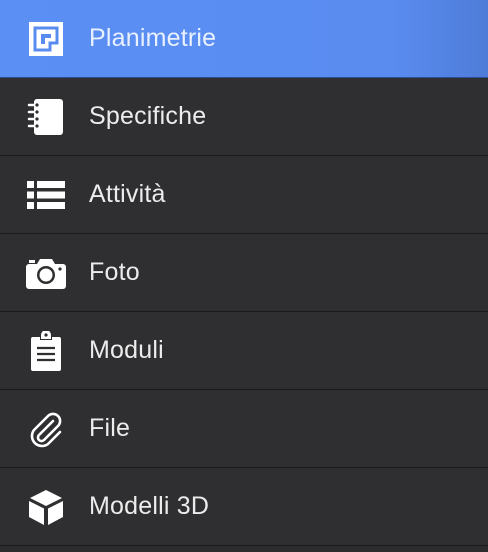  I want to click on menu-item-label: Moduli, so click(126, 350).